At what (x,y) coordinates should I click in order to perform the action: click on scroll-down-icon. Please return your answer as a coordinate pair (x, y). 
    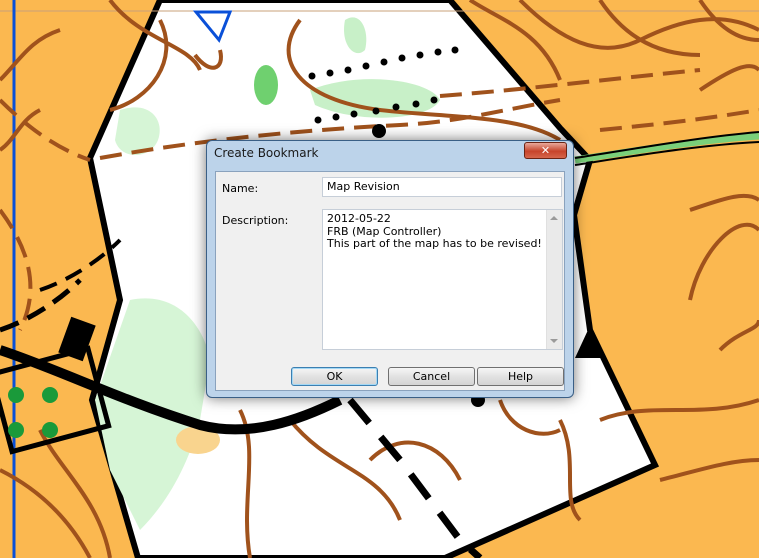
    Looking at the image, I should click on (554, 341).